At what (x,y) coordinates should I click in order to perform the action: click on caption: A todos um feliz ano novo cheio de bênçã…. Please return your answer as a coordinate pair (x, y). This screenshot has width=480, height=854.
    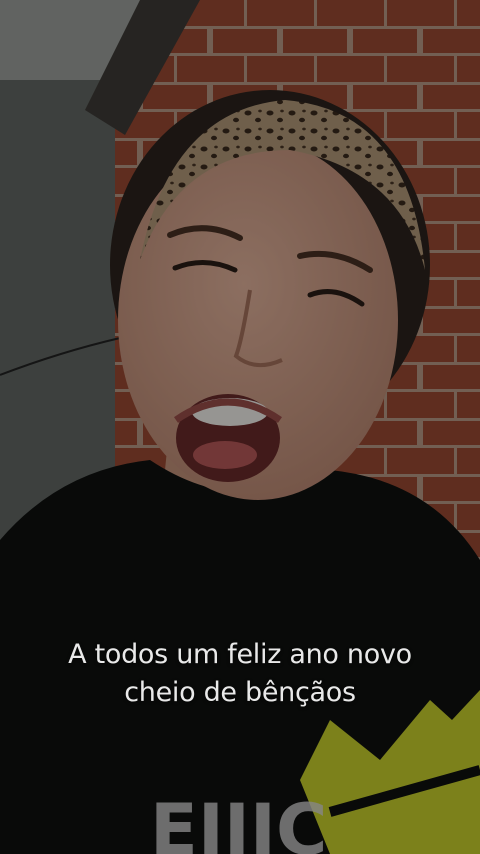
    Looking at the image, I should click on (240, 674).